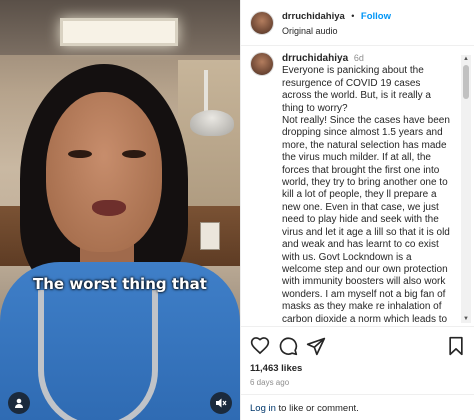 The width and height of the screenshot is (474, 420). What do you see at coordinates (315, 58) in the screenshot?
I see `comment-username: drruchidahiya` at bounding box center [315, 58].